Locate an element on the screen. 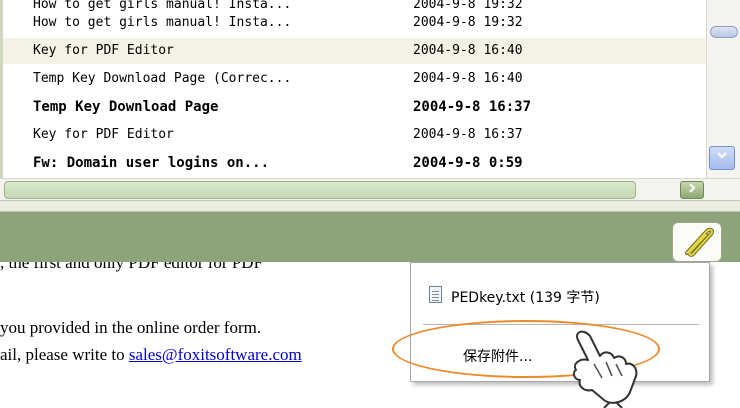 The height and width of the screenshot is (408, 740). body-text: you provided in the online order form. is located at coordinates (131, 327).